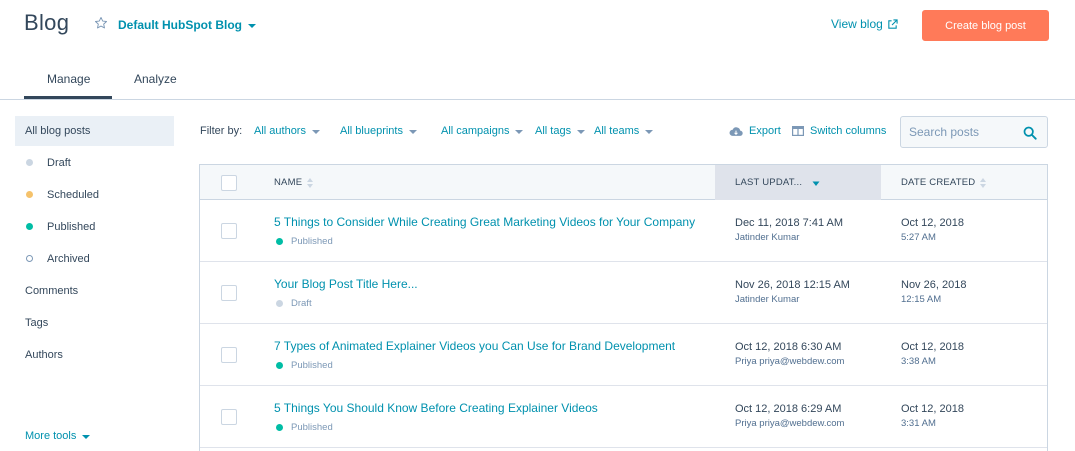 Image resolution: width=1075 pixels, height=451 pixels. I want to click on sidebar-item-label: Tags, so click(37, 323).